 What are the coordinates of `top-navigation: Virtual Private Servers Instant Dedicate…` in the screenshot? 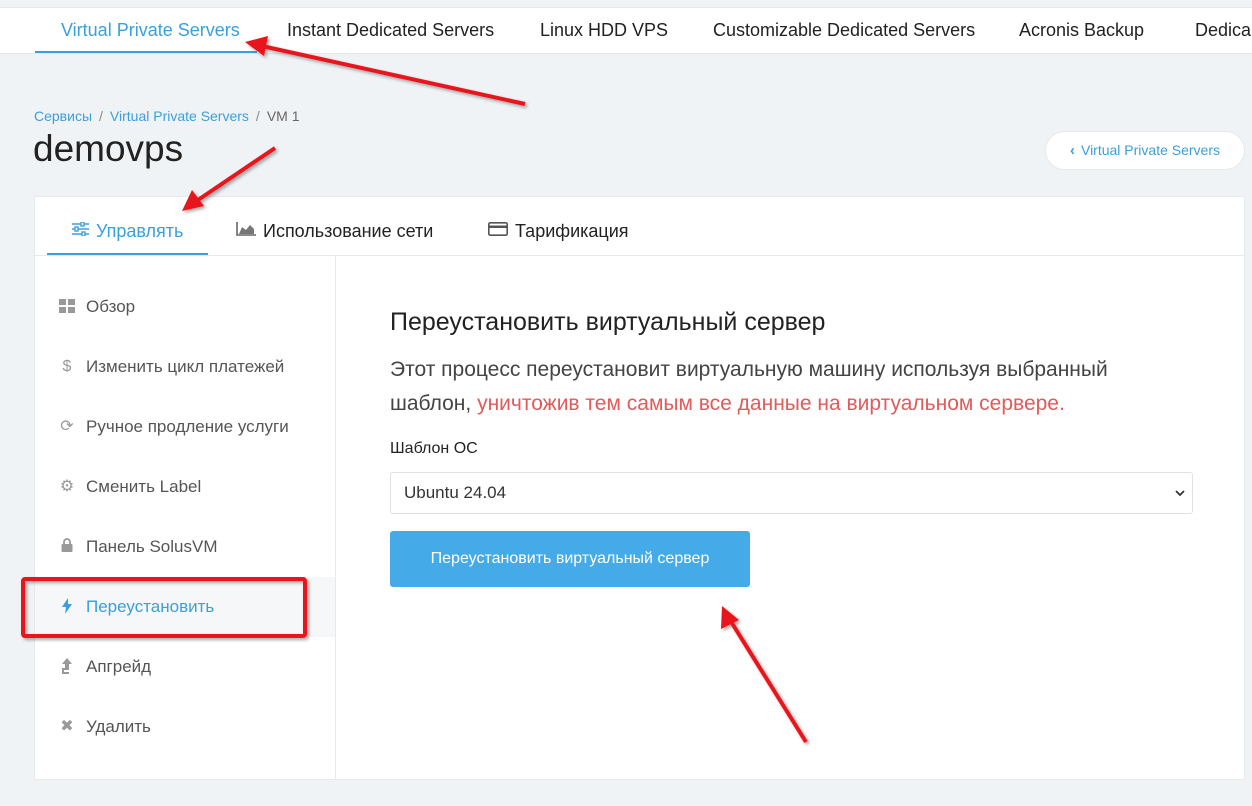 It's located at (626, 30).